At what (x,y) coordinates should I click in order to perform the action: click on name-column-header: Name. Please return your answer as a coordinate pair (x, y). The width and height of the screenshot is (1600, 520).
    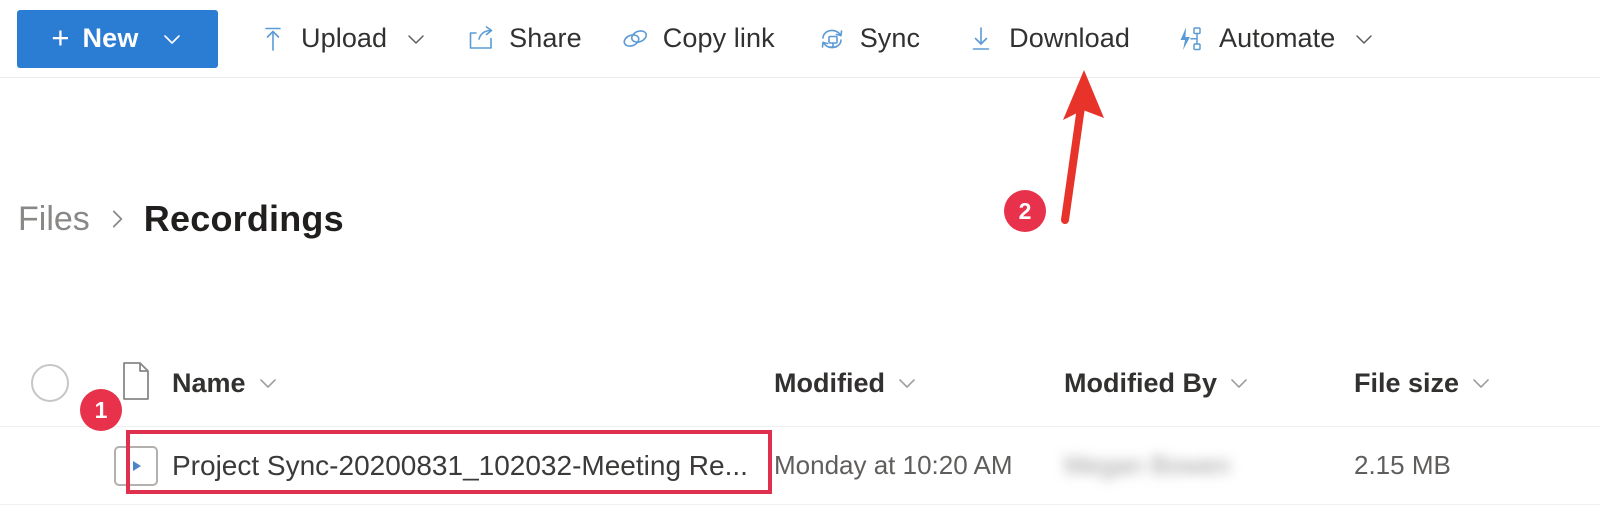
    Looking at the image, I should click on (473, 383).